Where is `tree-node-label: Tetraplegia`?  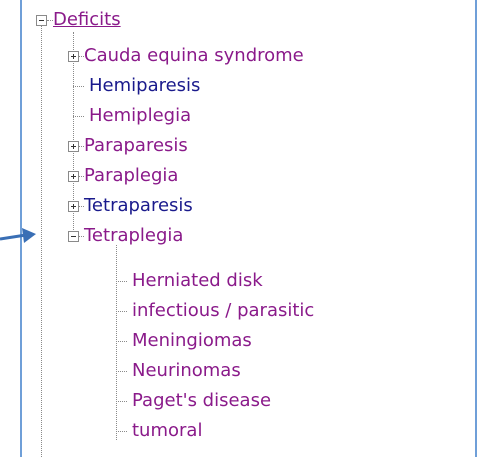
tree-node-label: Tetraplegia is located at coordinates (133, 236).